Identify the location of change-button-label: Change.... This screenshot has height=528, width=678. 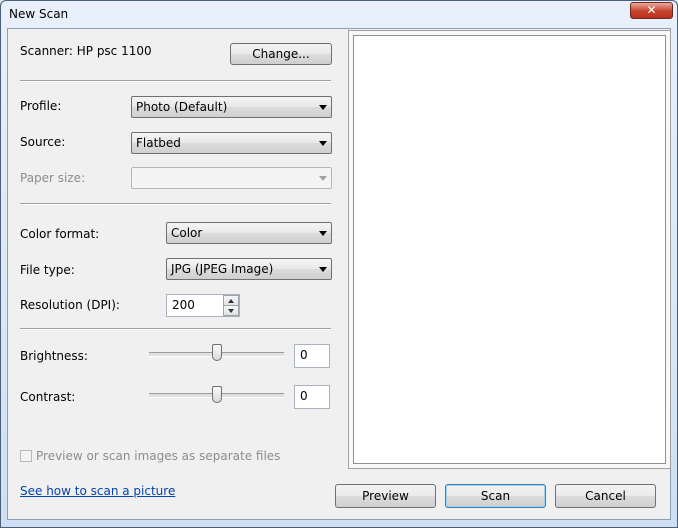
(281, 54).